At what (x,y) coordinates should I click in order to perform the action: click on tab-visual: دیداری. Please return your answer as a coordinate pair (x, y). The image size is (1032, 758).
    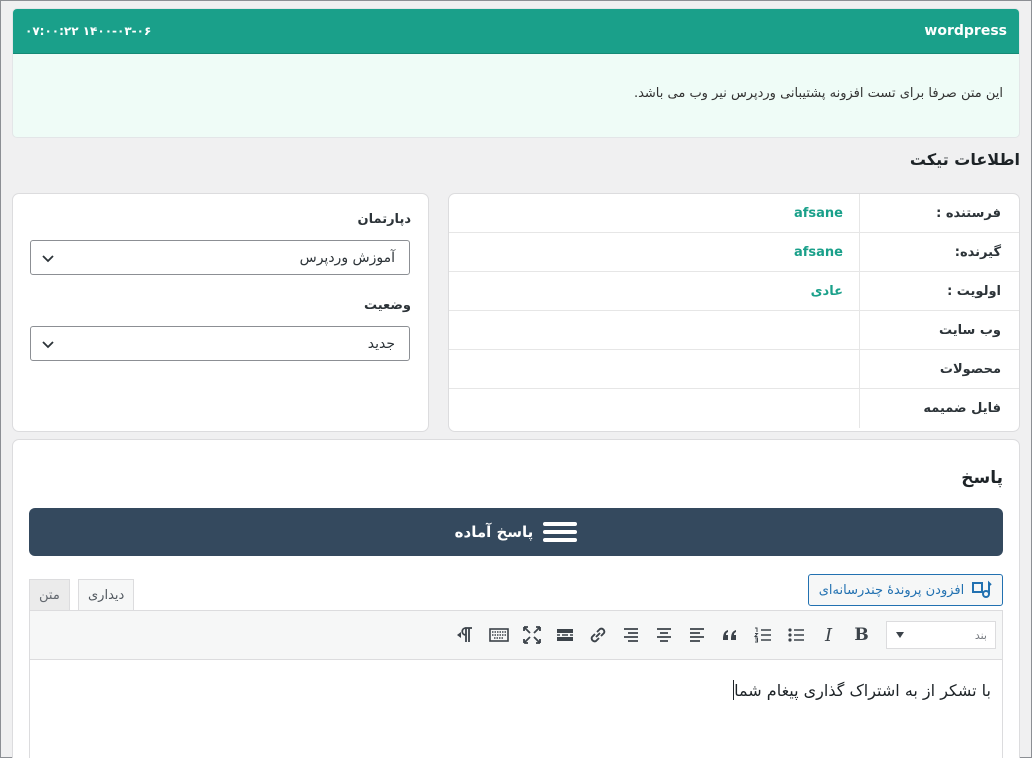
    Looking at the image, I should click on (106, 595).